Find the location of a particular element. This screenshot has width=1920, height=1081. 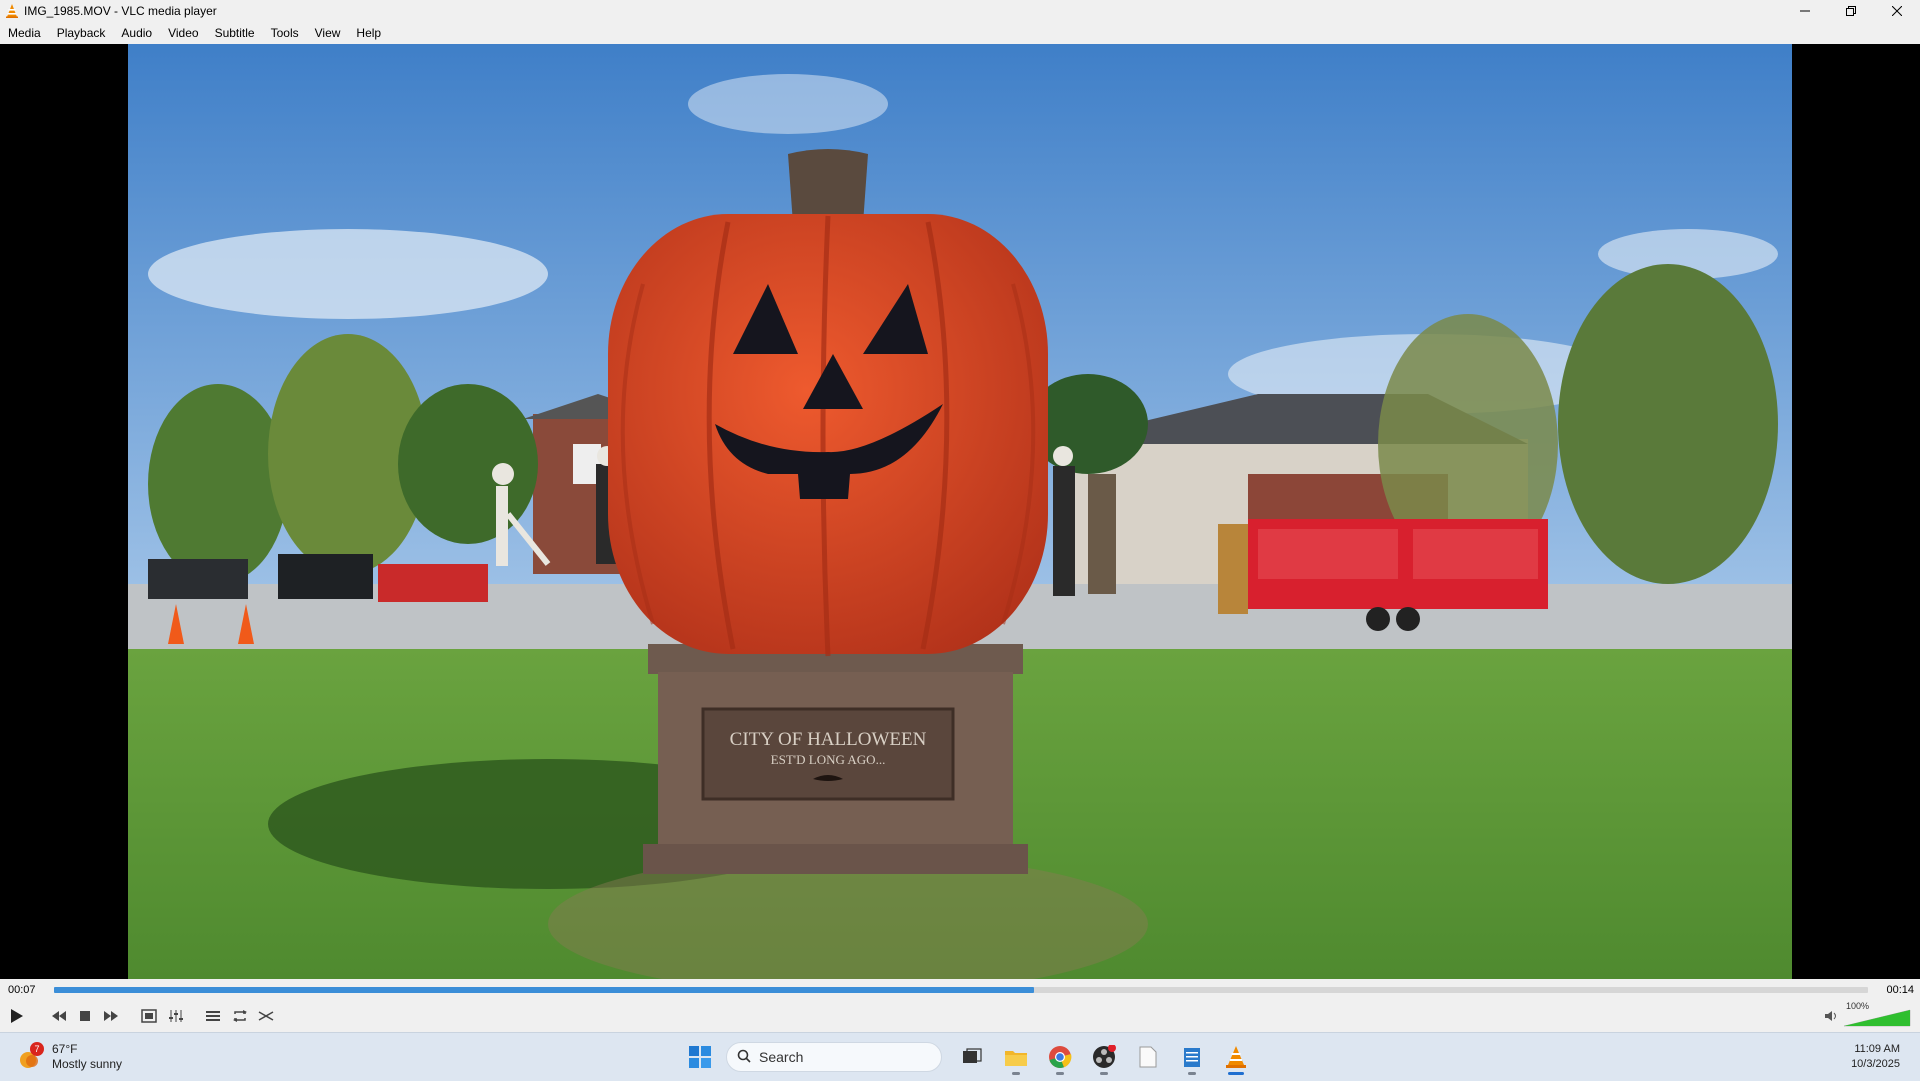

time-total: 00:14 is located at coordinates (1900, 990).